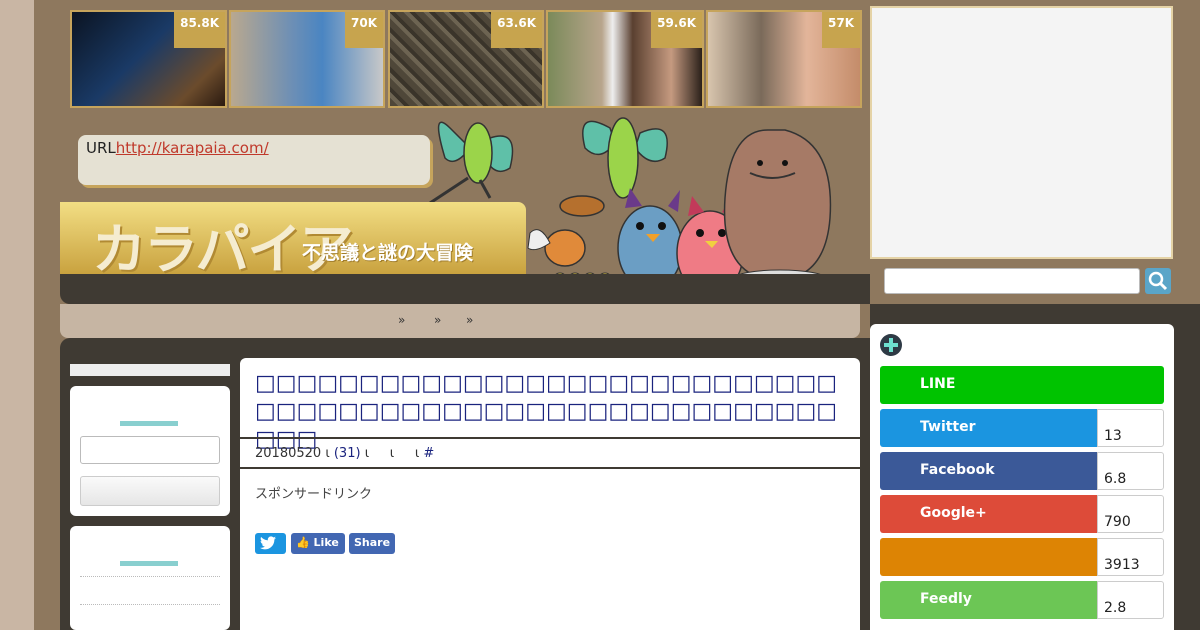  I want to click on thumbnail-1: 85.8K, so click(148, 59).